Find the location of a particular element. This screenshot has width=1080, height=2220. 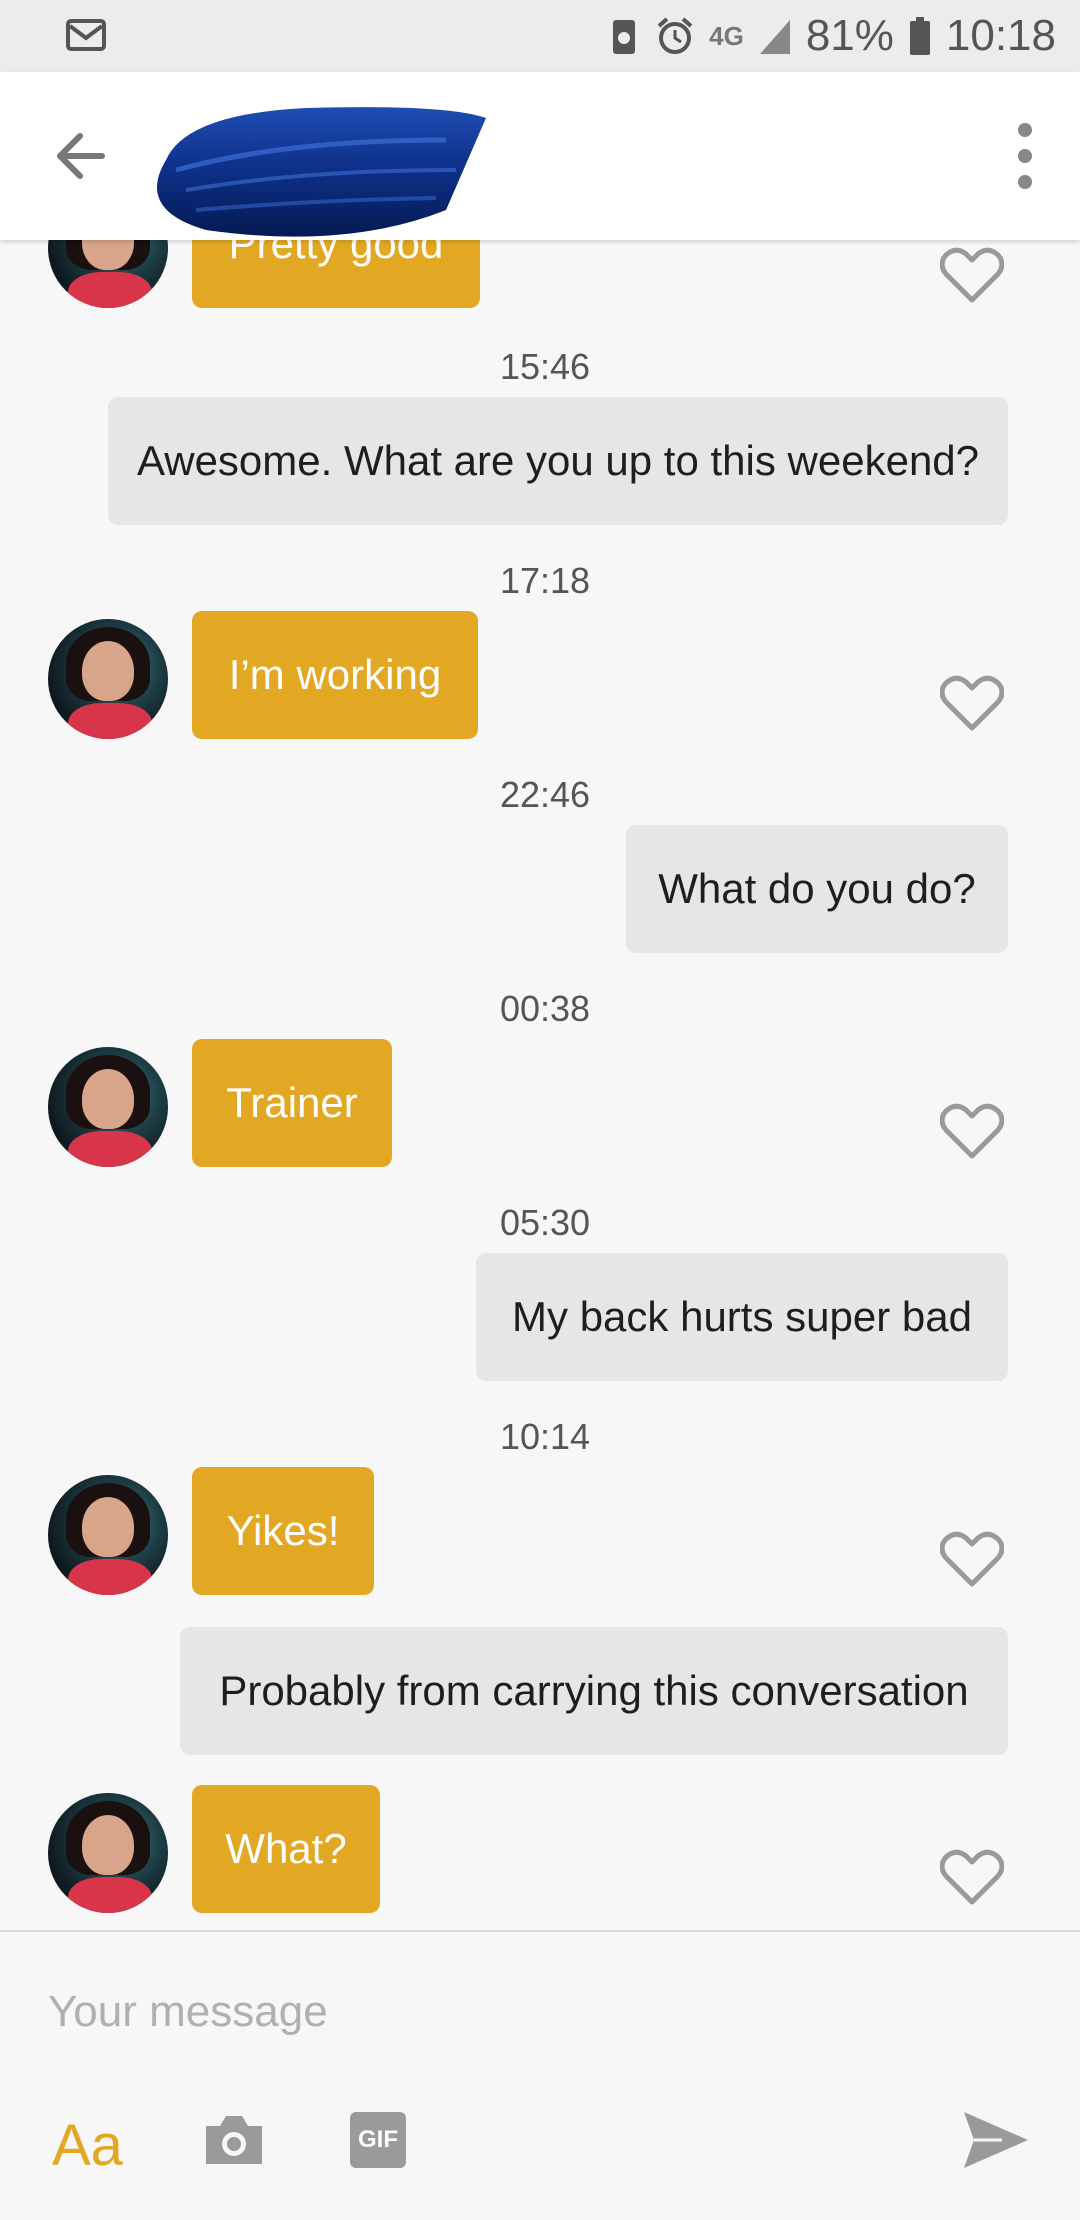

text-format-button: Aa is located at coordinates (87, 2145).